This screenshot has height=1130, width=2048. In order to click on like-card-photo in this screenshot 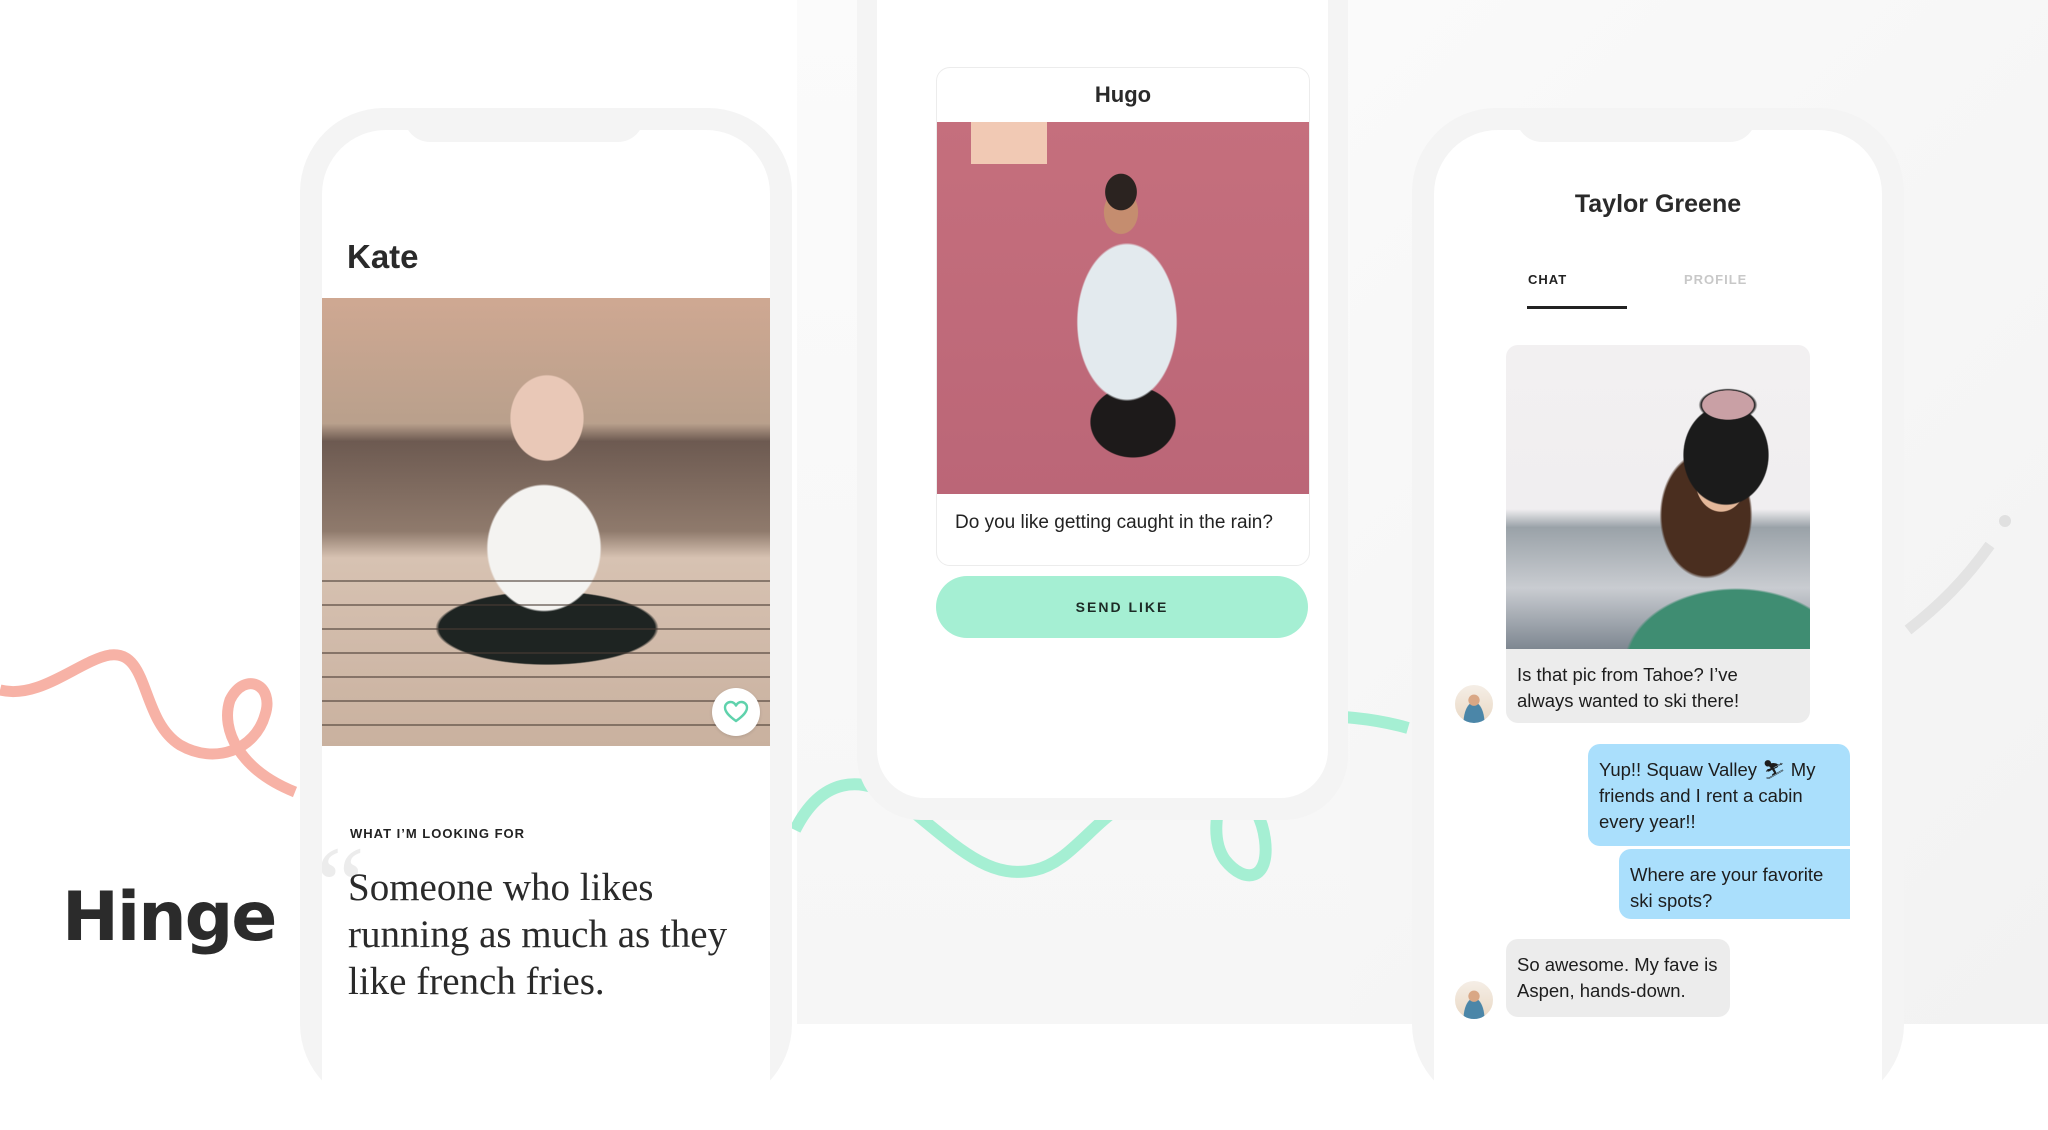, I will do `click(1123, 308)`.